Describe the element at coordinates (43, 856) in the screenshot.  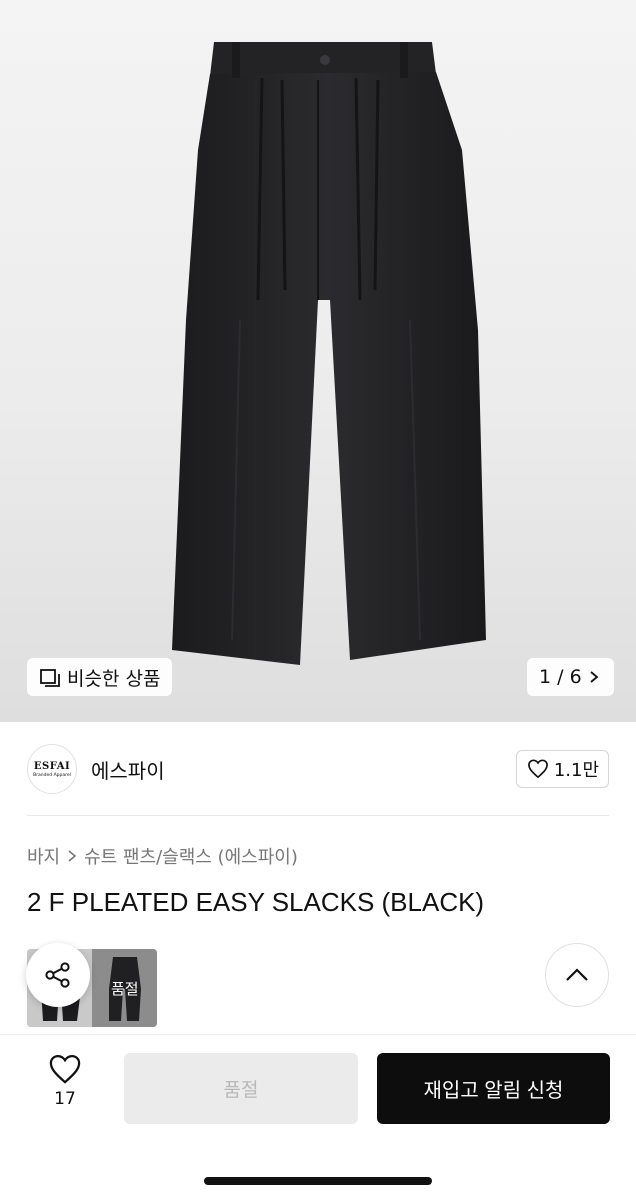
I see `breadcrumb-category: 바지` at that location.